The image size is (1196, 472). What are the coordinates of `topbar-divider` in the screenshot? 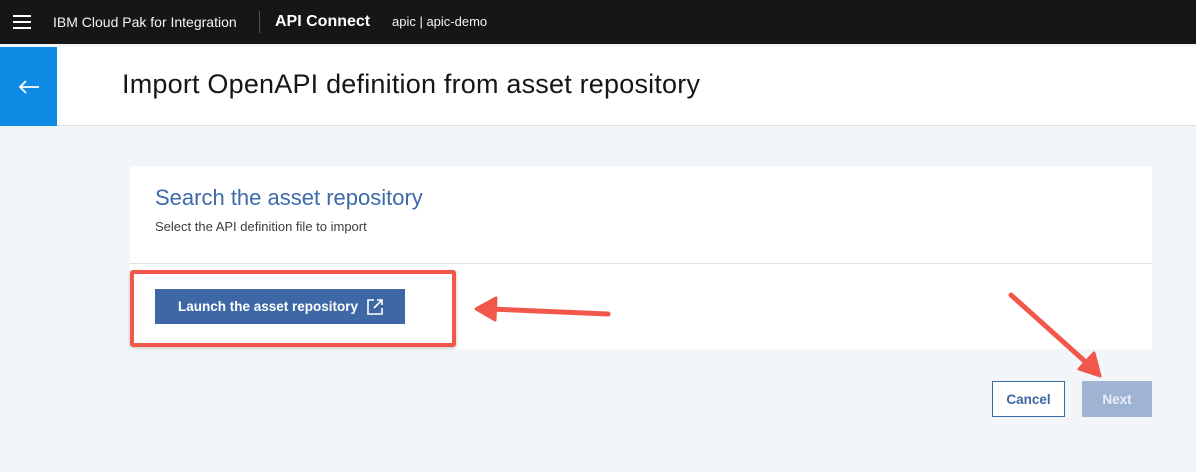 It's located at (259, 22).